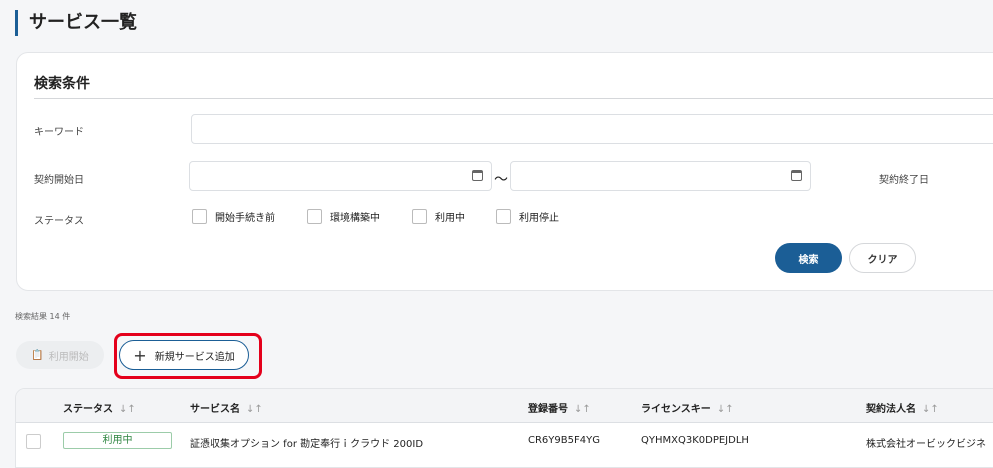 Image resolution: width=993 pixels, height=468 pixels. What do you see at coordinates (226, 407) in the screenshot?
I see `column-service-name: サービス名 ↓↑` at bounding box center [226, 407].